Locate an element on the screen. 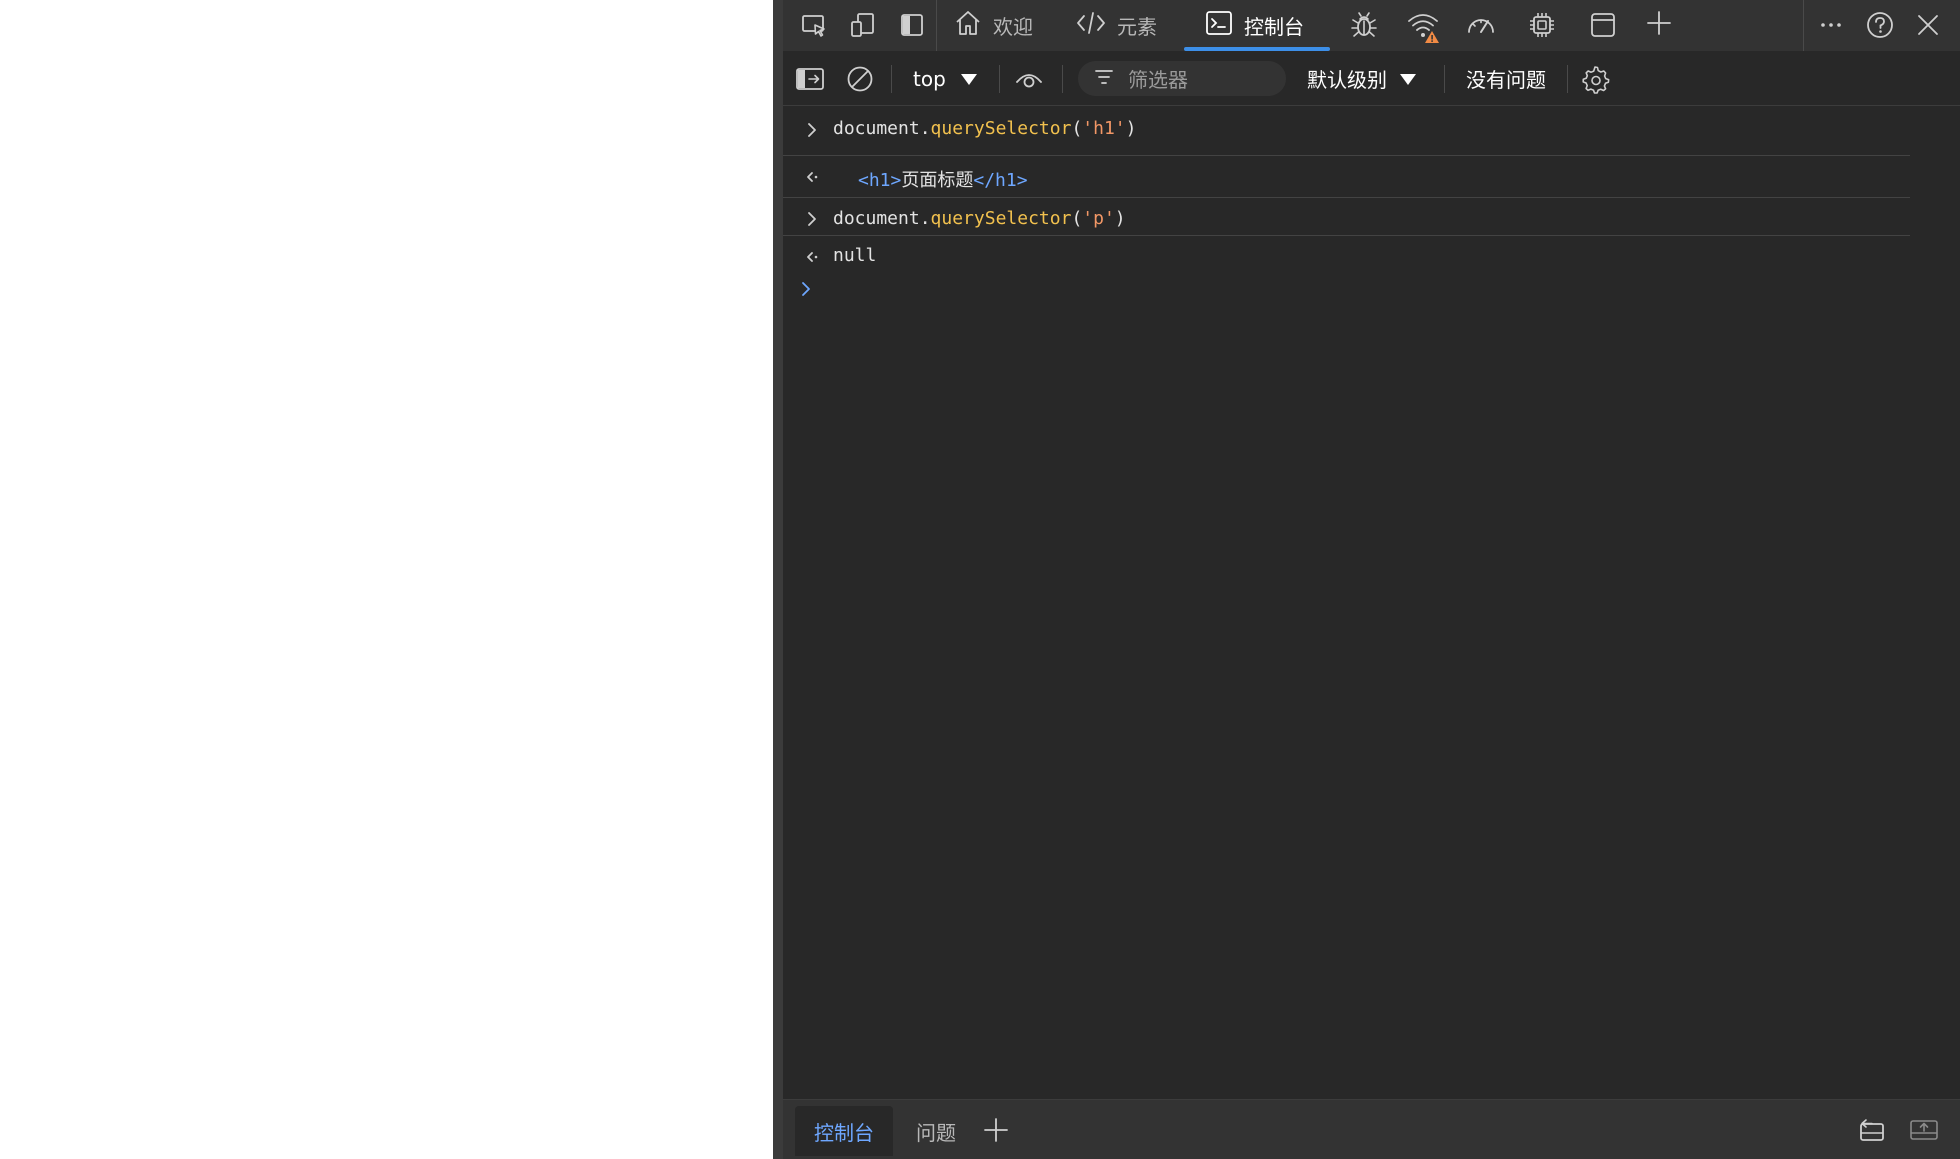 The height and width of the screenshot is (1159, 1960). memory-chip-icon is located at coordinates (1542, 25).